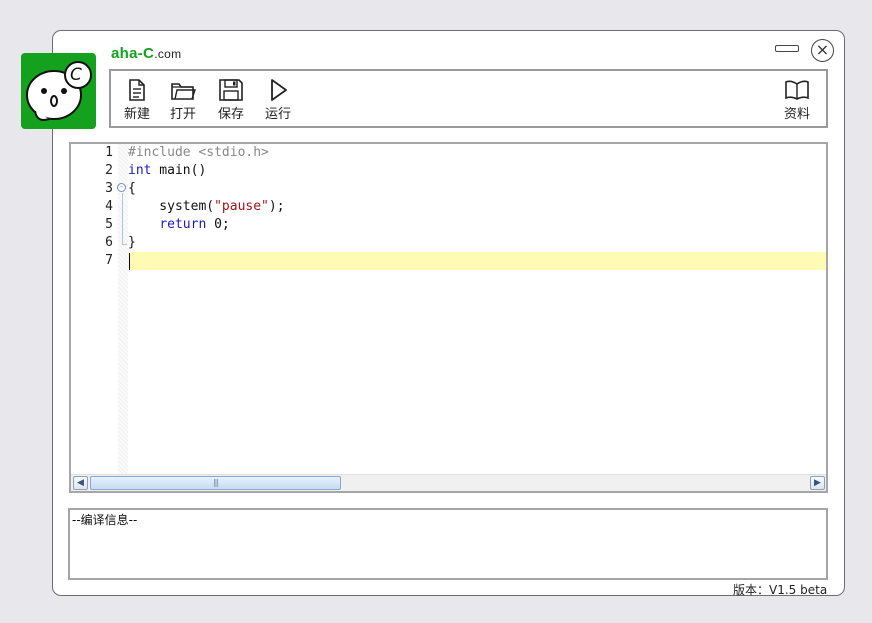 Image resolution: width=872 pixels, height=623 pixels. I want to click on code-token: "pause", so click(241, 206).